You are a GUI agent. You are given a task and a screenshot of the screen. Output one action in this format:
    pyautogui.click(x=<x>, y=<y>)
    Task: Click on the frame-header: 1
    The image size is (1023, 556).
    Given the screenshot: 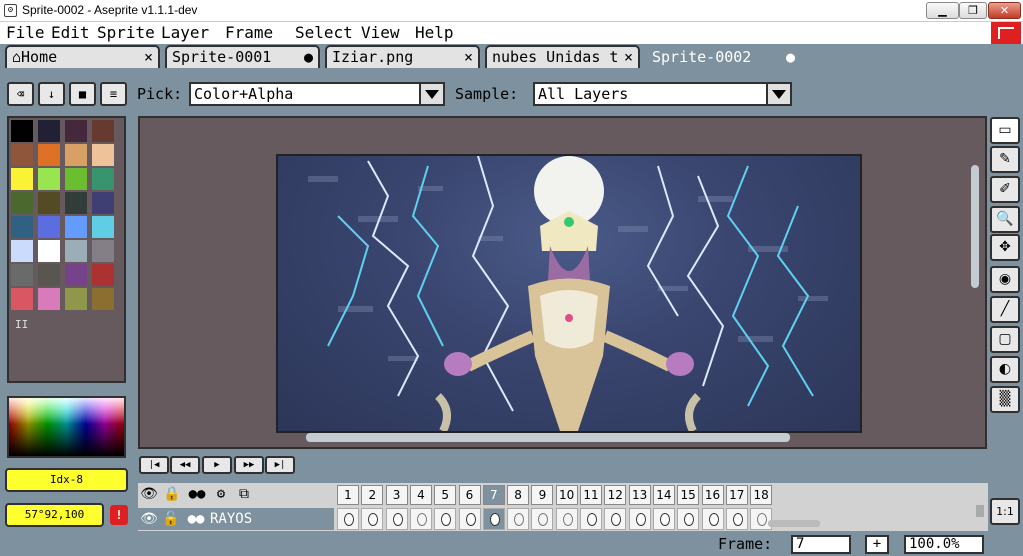 What is the action you would take?
    pyautogui.click(x=348, y=495)
    